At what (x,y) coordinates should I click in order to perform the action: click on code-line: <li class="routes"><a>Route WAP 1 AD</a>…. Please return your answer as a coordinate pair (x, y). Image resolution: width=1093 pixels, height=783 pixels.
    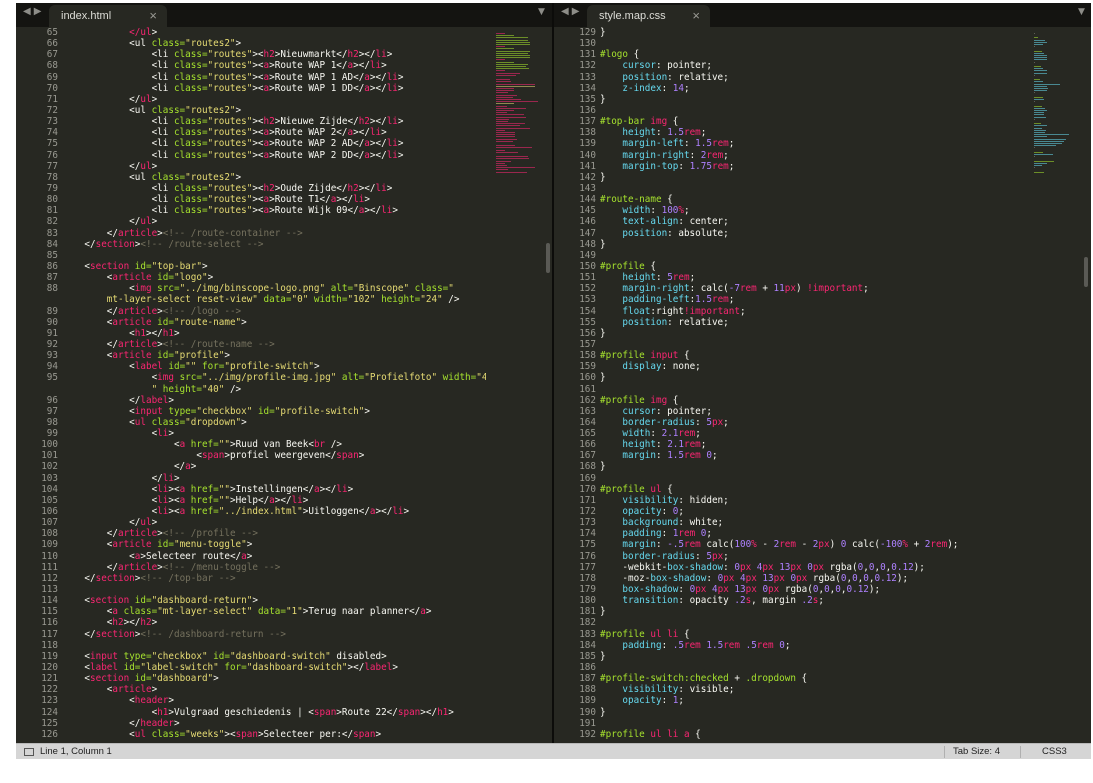
    Looking at the image, I should click on (274, 77).